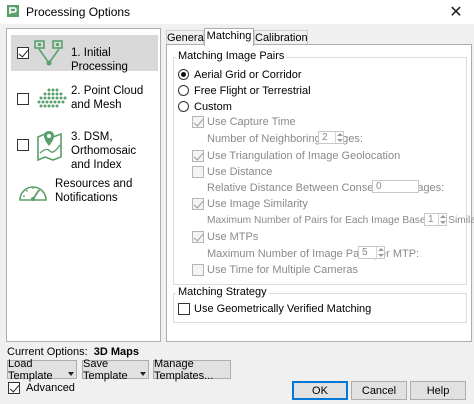  I want to click on close-icon: ✕, so click(456, 12).